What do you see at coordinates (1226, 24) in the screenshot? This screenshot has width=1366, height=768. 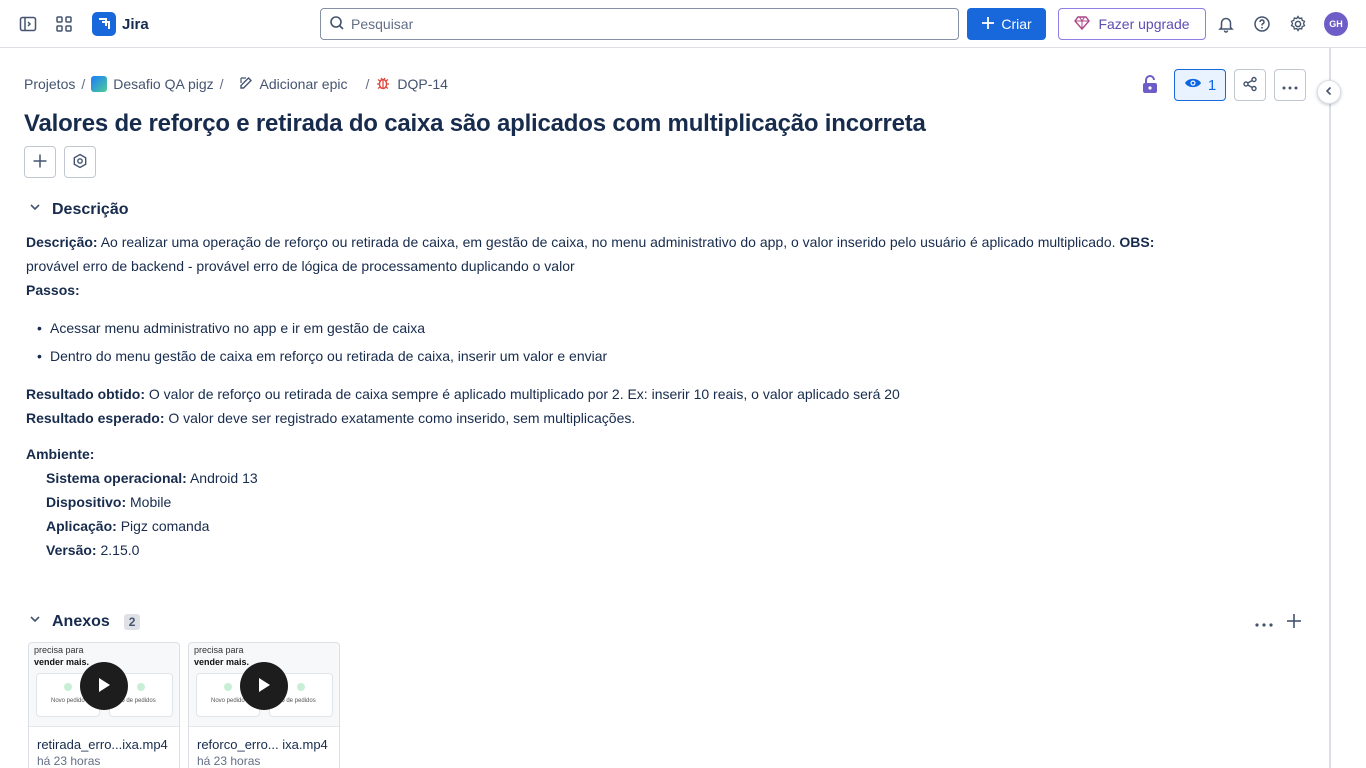 I see `bell-icon` at bounding box center [1226, 24].